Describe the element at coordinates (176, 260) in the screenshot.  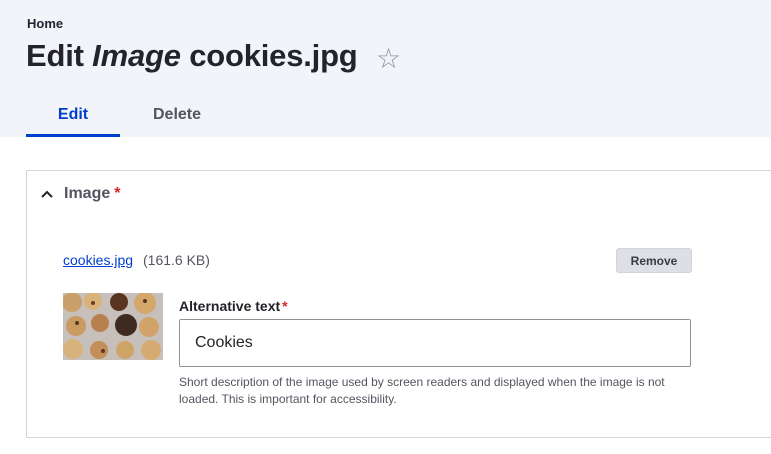
I see `file-size: (161.6 KB)` at that location.